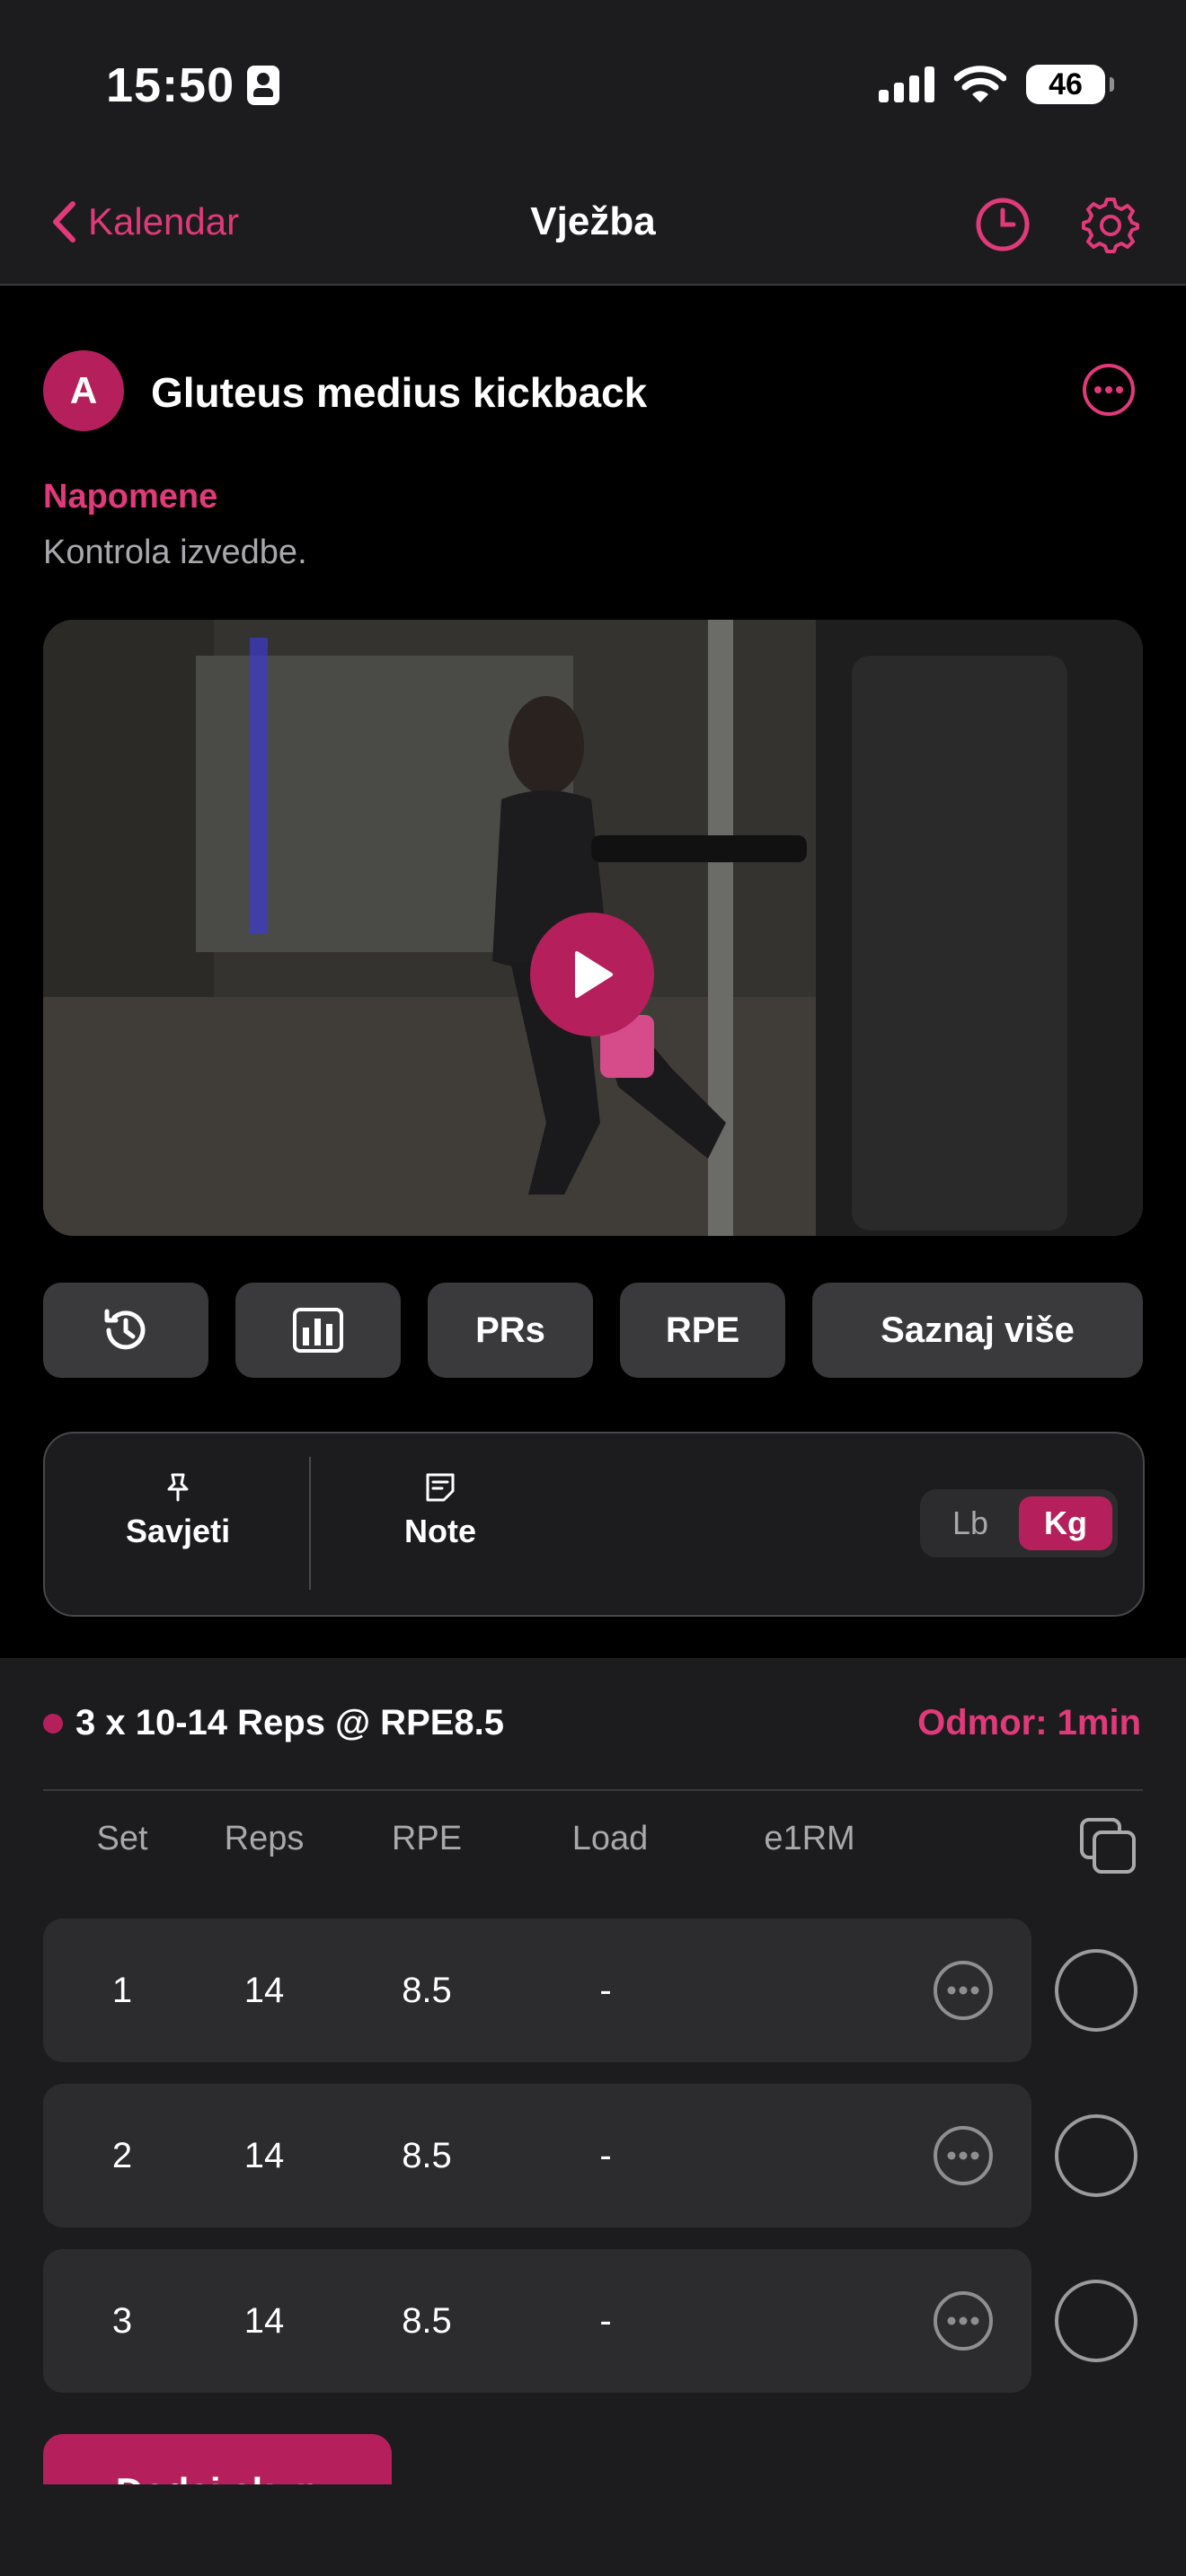  I want to click on notes-text: Kontrola izvedbe., so click(175, 552).